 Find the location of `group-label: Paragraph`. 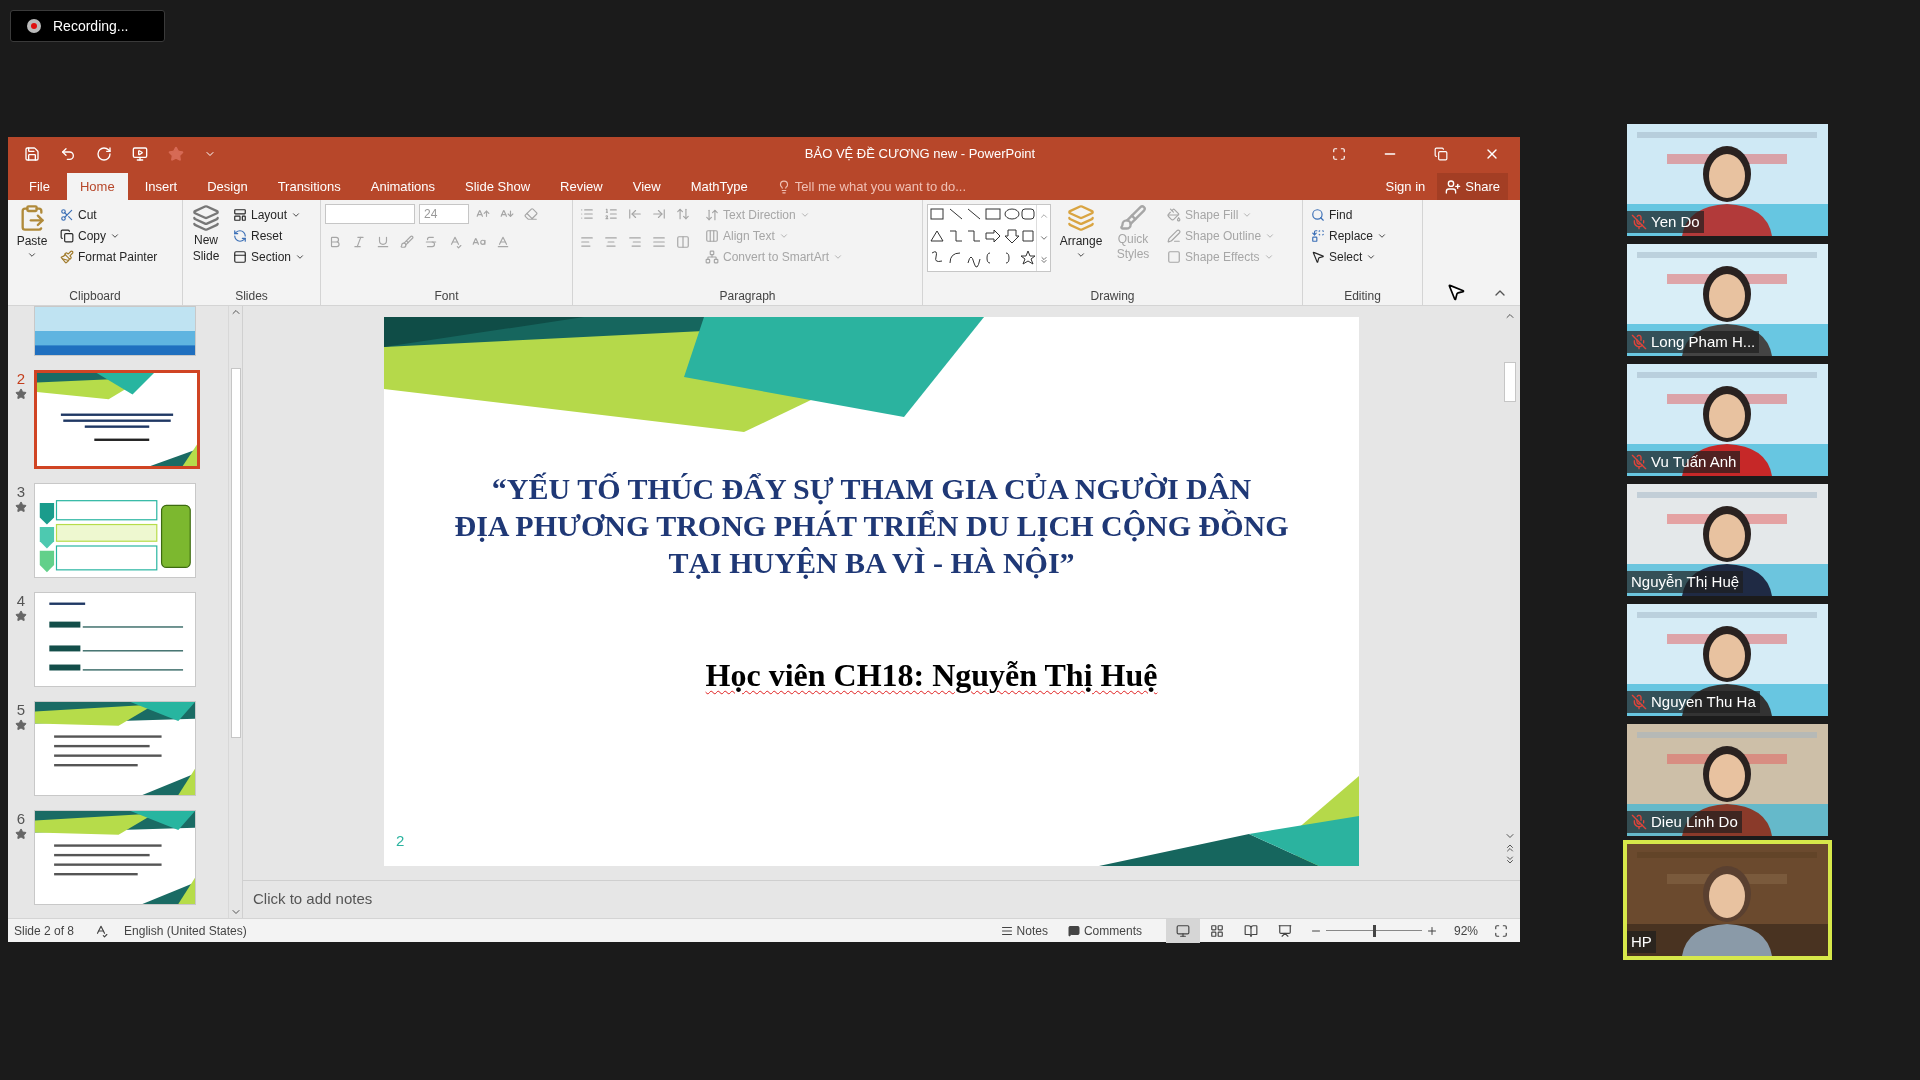

group-label: Paragraph is located at coordinates (747, 296).